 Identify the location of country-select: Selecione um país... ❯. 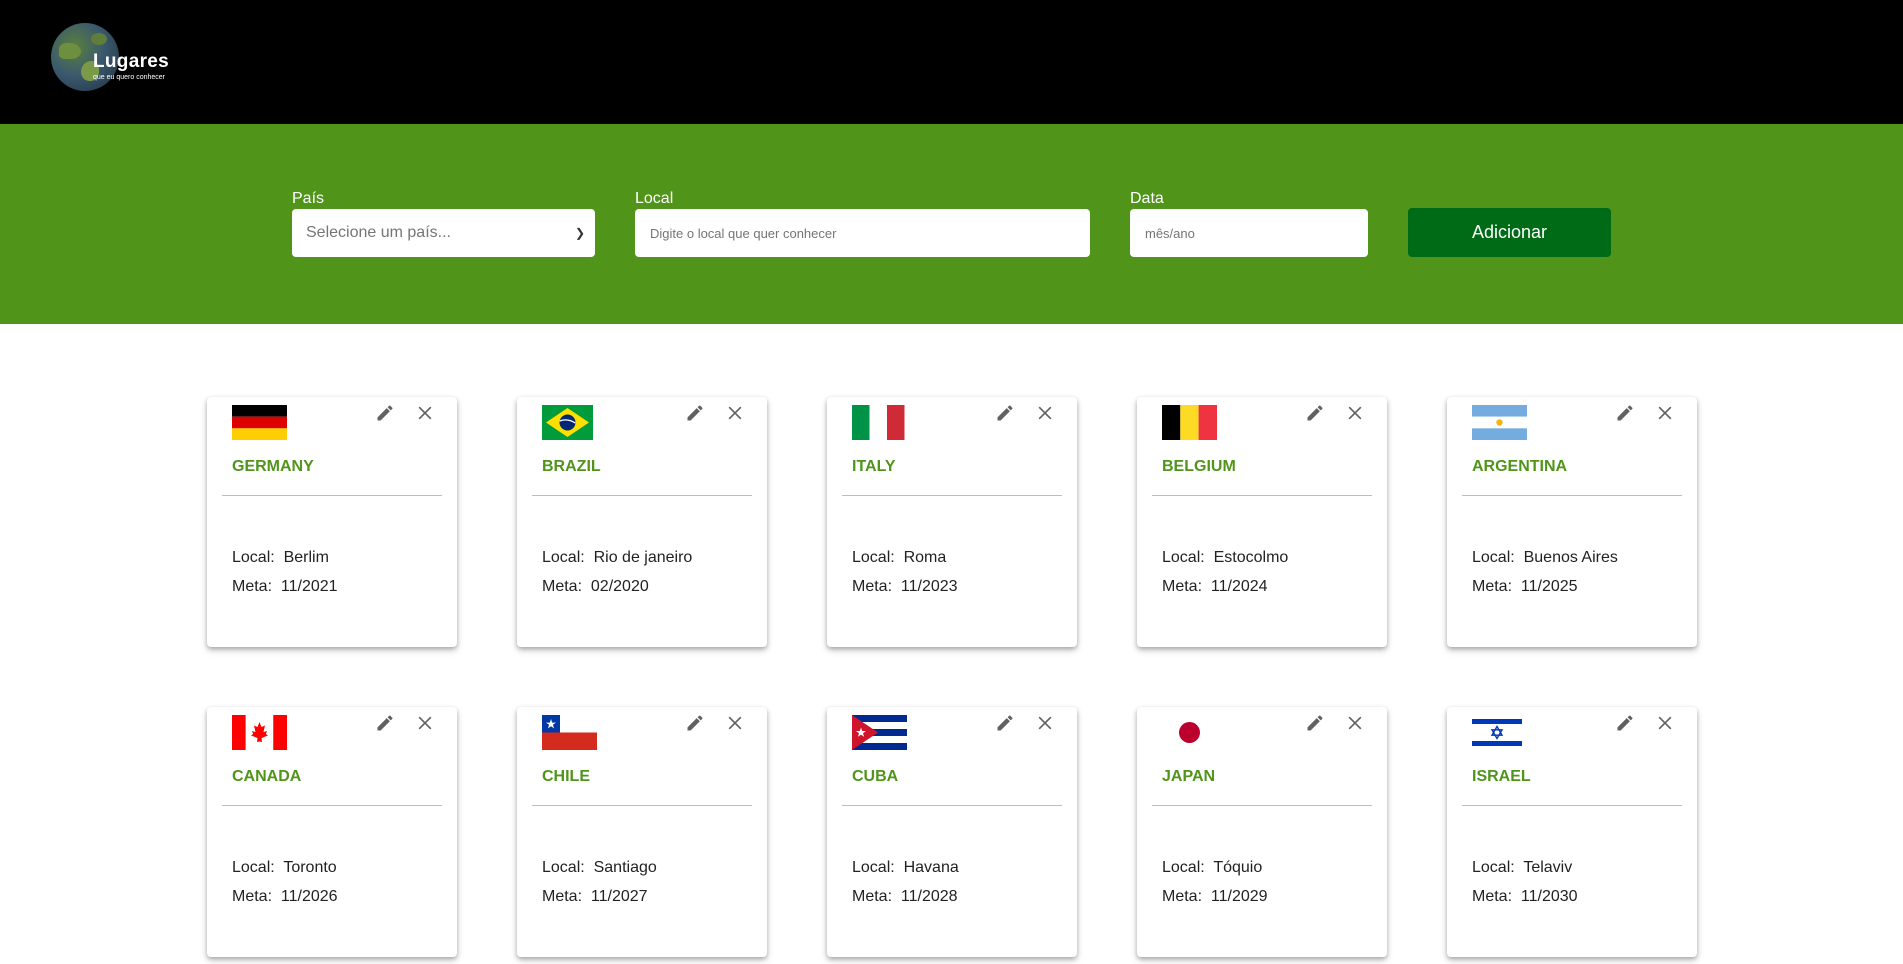
(443, 233).